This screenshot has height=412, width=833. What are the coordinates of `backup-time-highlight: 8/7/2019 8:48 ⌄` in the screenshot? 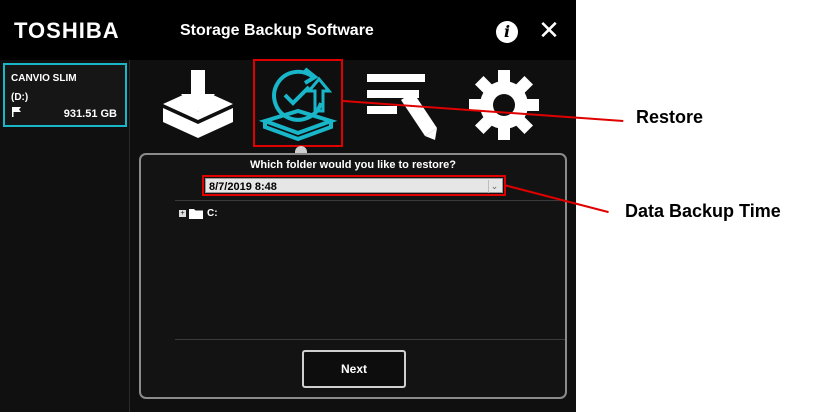 It's located at (354, 185).